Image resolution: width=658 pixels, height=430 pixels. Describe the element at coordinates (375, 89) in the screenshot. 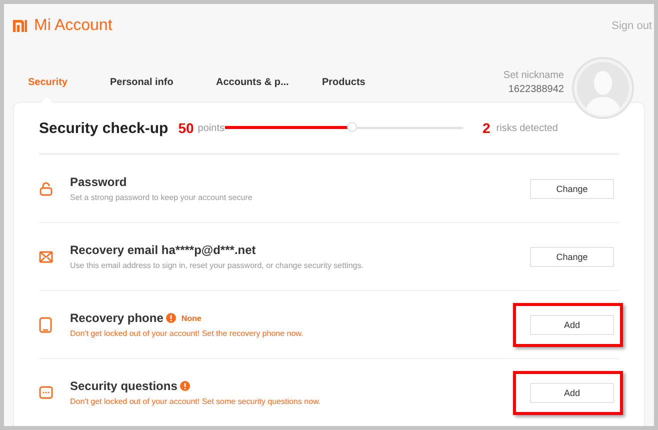

I see `nav-tab: Products` at that location.